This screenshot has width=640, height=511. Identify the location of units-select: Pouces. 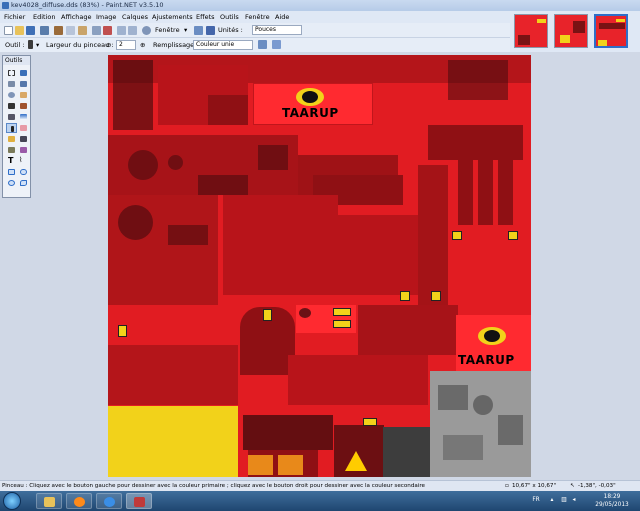
(277, 30).